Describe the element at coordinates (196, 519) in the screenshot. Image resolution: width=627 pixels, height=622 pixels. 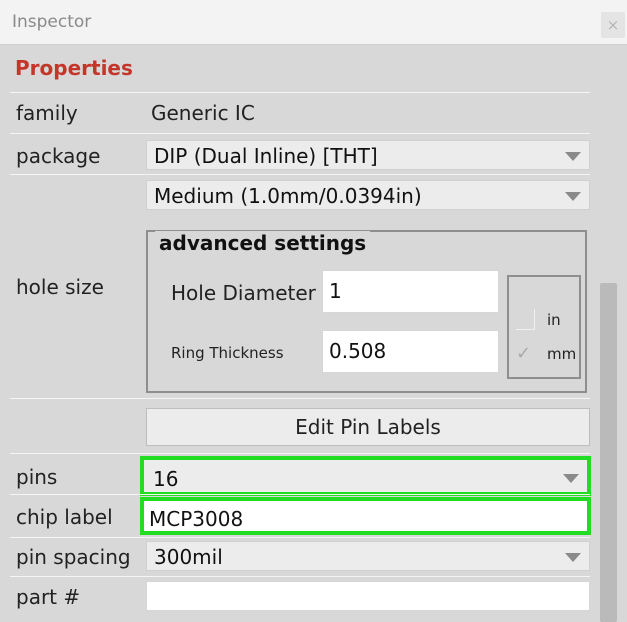
I see `chip-label-value: MCP3008` at that location.